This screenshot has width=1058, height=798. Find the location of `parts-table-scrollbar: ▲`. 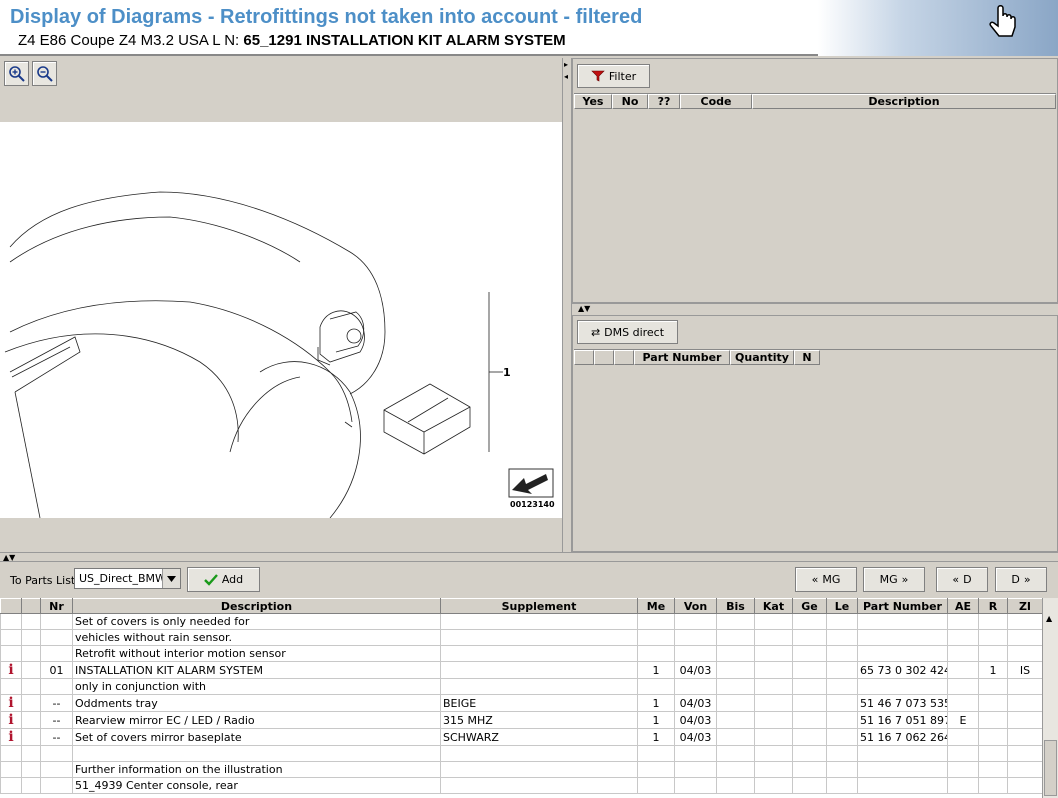

parts-table-scrollbar: ▲ is located at coordinates (1050, 698).